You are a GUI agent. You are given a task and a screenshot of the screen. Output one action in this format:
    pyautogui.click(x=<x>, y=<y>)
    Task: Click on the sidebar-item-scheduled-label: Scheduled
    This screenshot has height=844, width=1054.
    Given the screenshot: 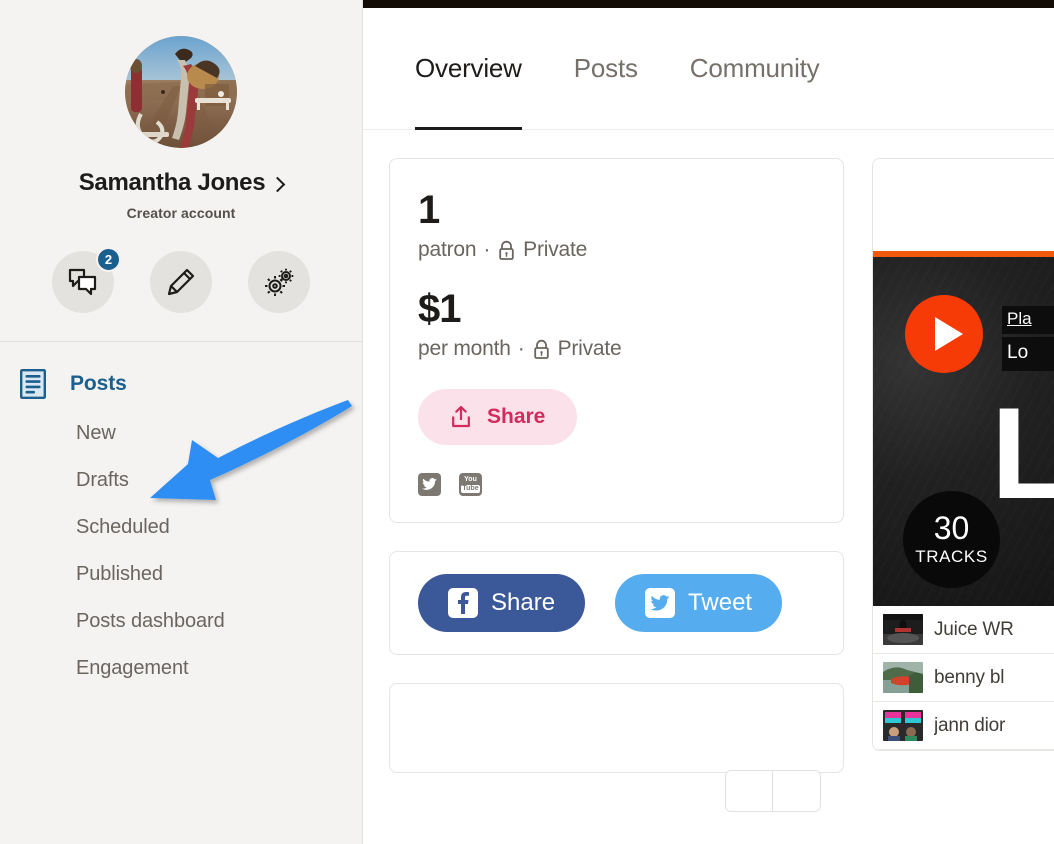 What is the action you would take?
    pyautogui.click(x=123, y=527)
    